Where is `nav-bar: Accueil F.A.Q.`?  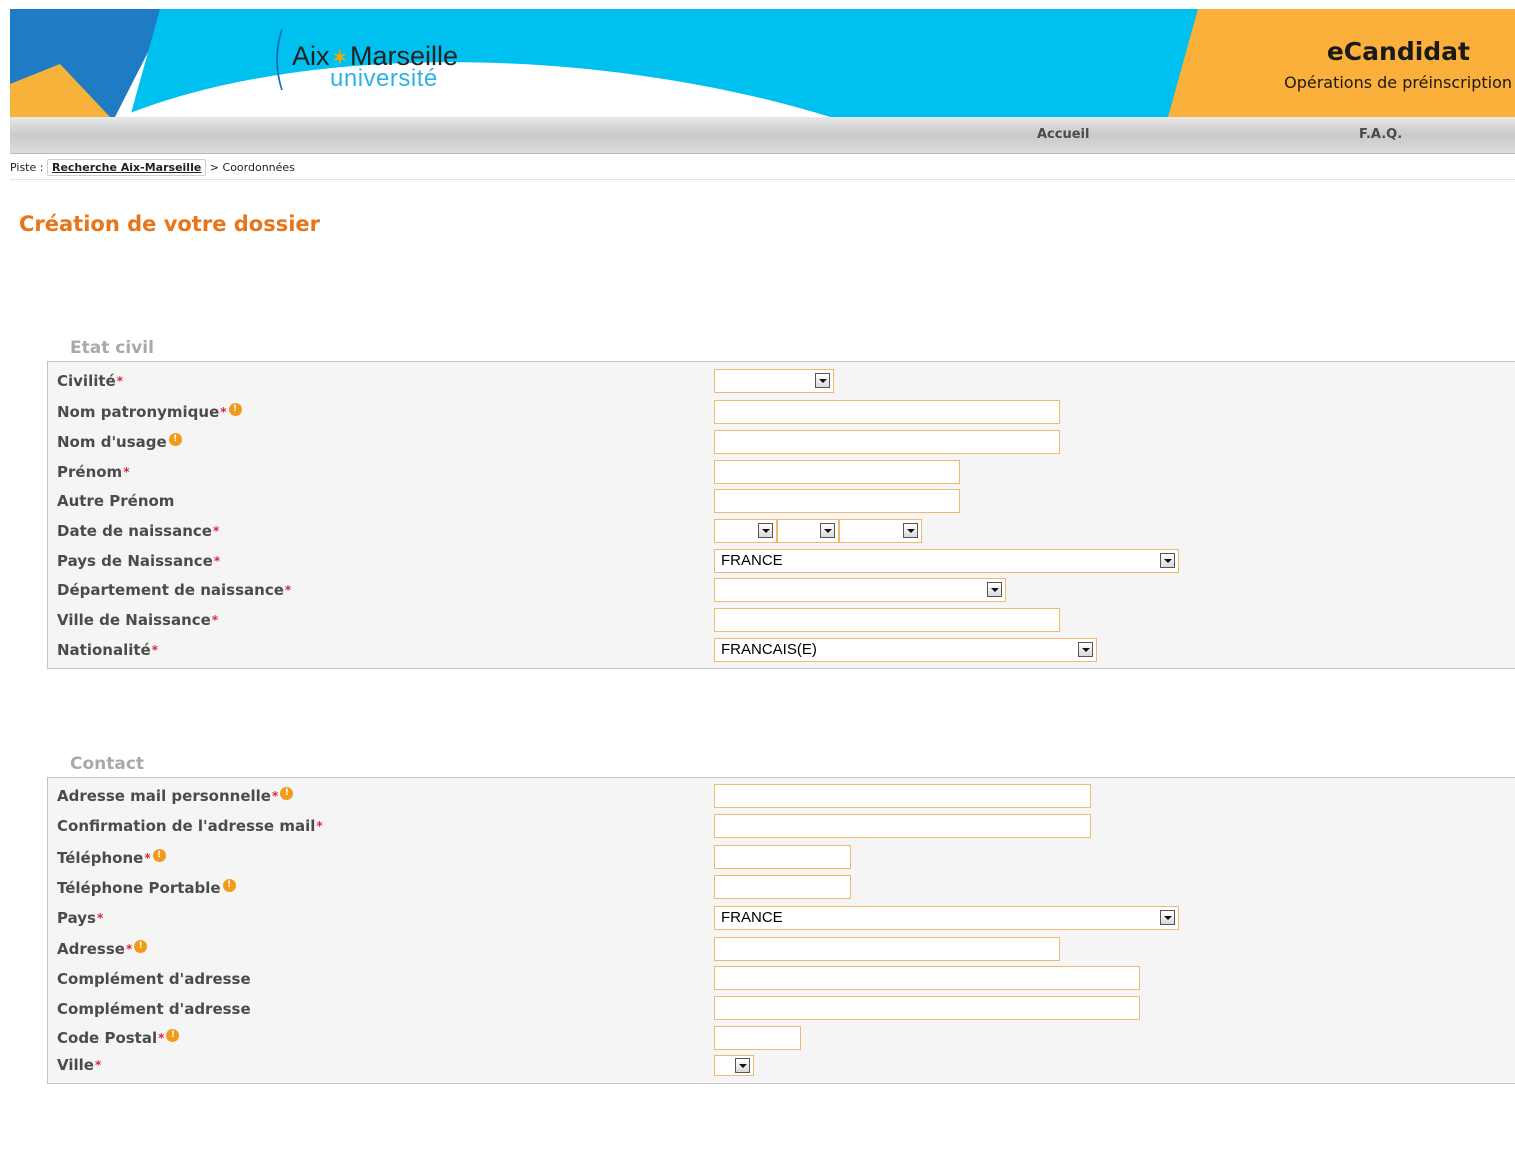 nav-bar: Accueil F.A.Q. is located at coordinates (762, 135).